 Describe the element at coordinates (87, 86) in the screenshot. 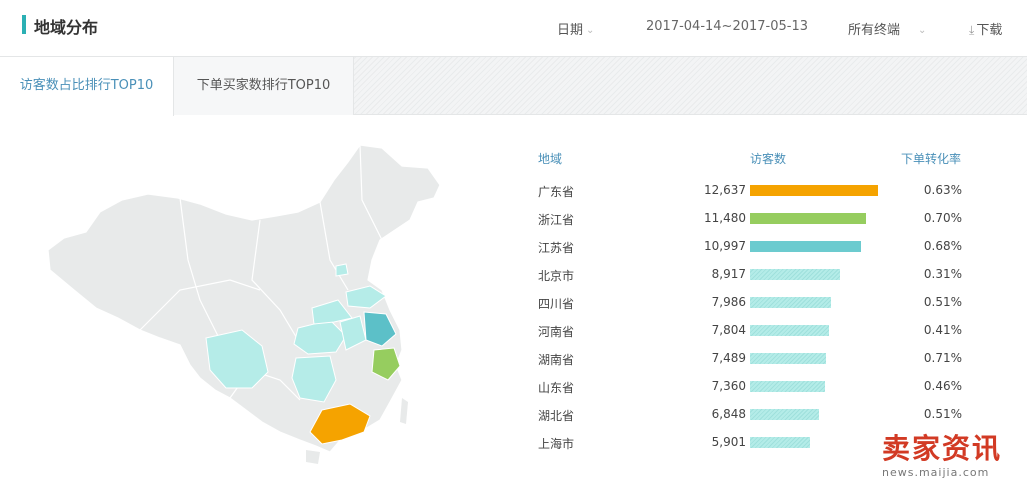

I see `tab-visitor-share-top10: 访客数占比排行TOP10` at that location.